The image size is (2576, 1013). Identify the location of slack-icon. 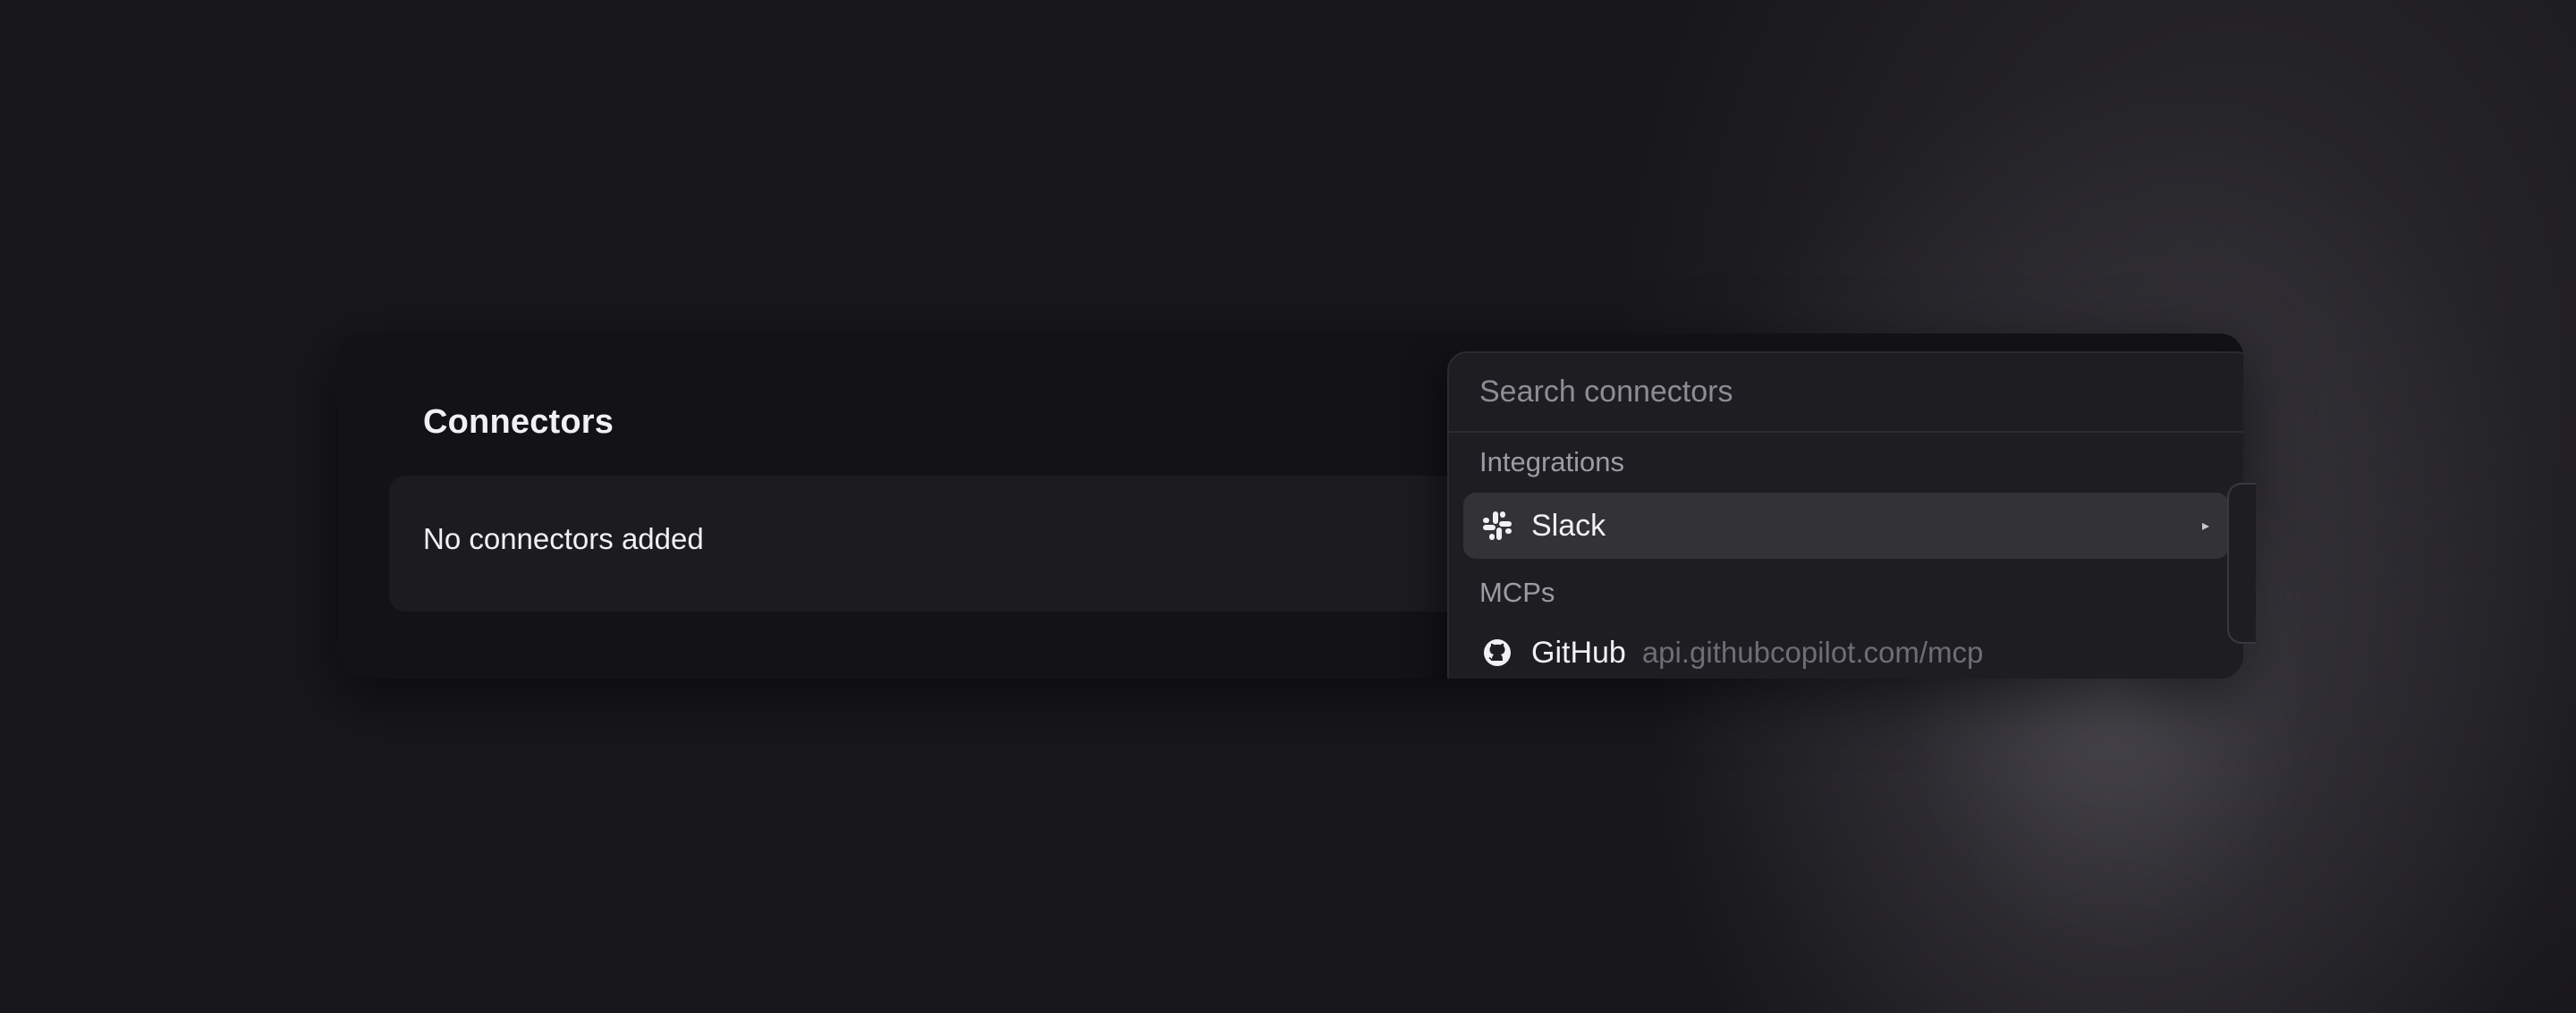
(1497, 526).